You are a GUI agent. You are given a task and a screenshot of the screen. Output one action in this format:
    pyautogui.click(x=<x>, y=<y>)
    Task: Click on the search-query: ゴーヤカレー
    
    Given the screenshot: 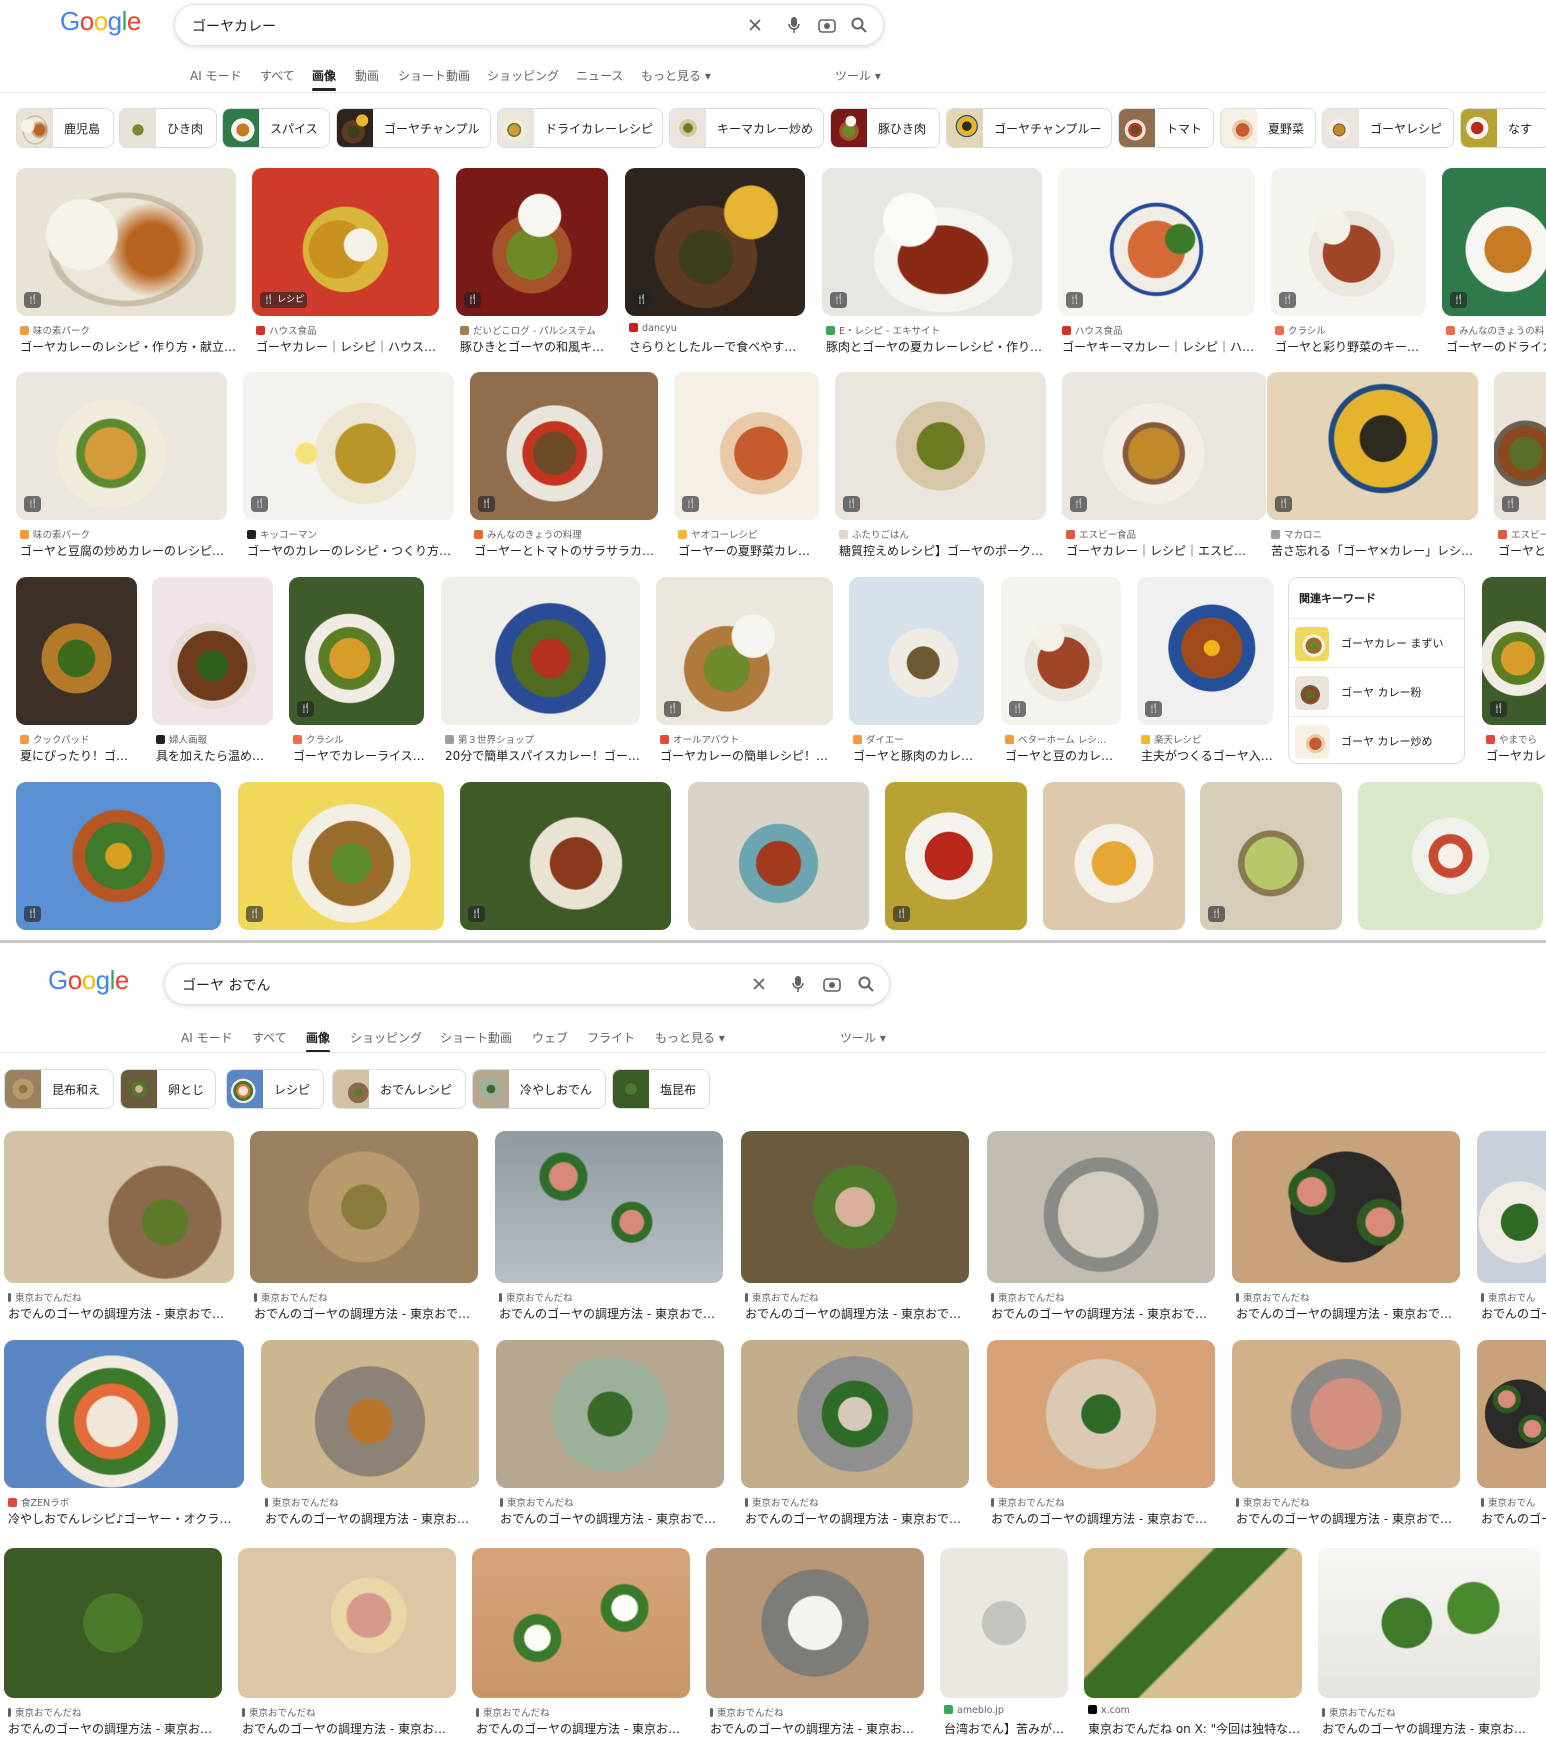 What is the action you would take?
    pyautogui.click(x=234, y=26)
    